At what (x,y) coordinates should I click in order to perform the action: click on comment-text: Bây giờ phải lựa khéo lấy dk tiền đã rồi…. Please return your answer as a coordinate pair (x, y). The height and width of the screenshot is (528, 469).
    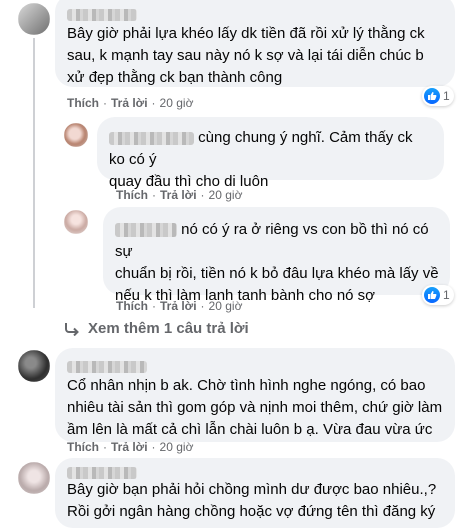
    Looking at the image, I should click on (246, 55).